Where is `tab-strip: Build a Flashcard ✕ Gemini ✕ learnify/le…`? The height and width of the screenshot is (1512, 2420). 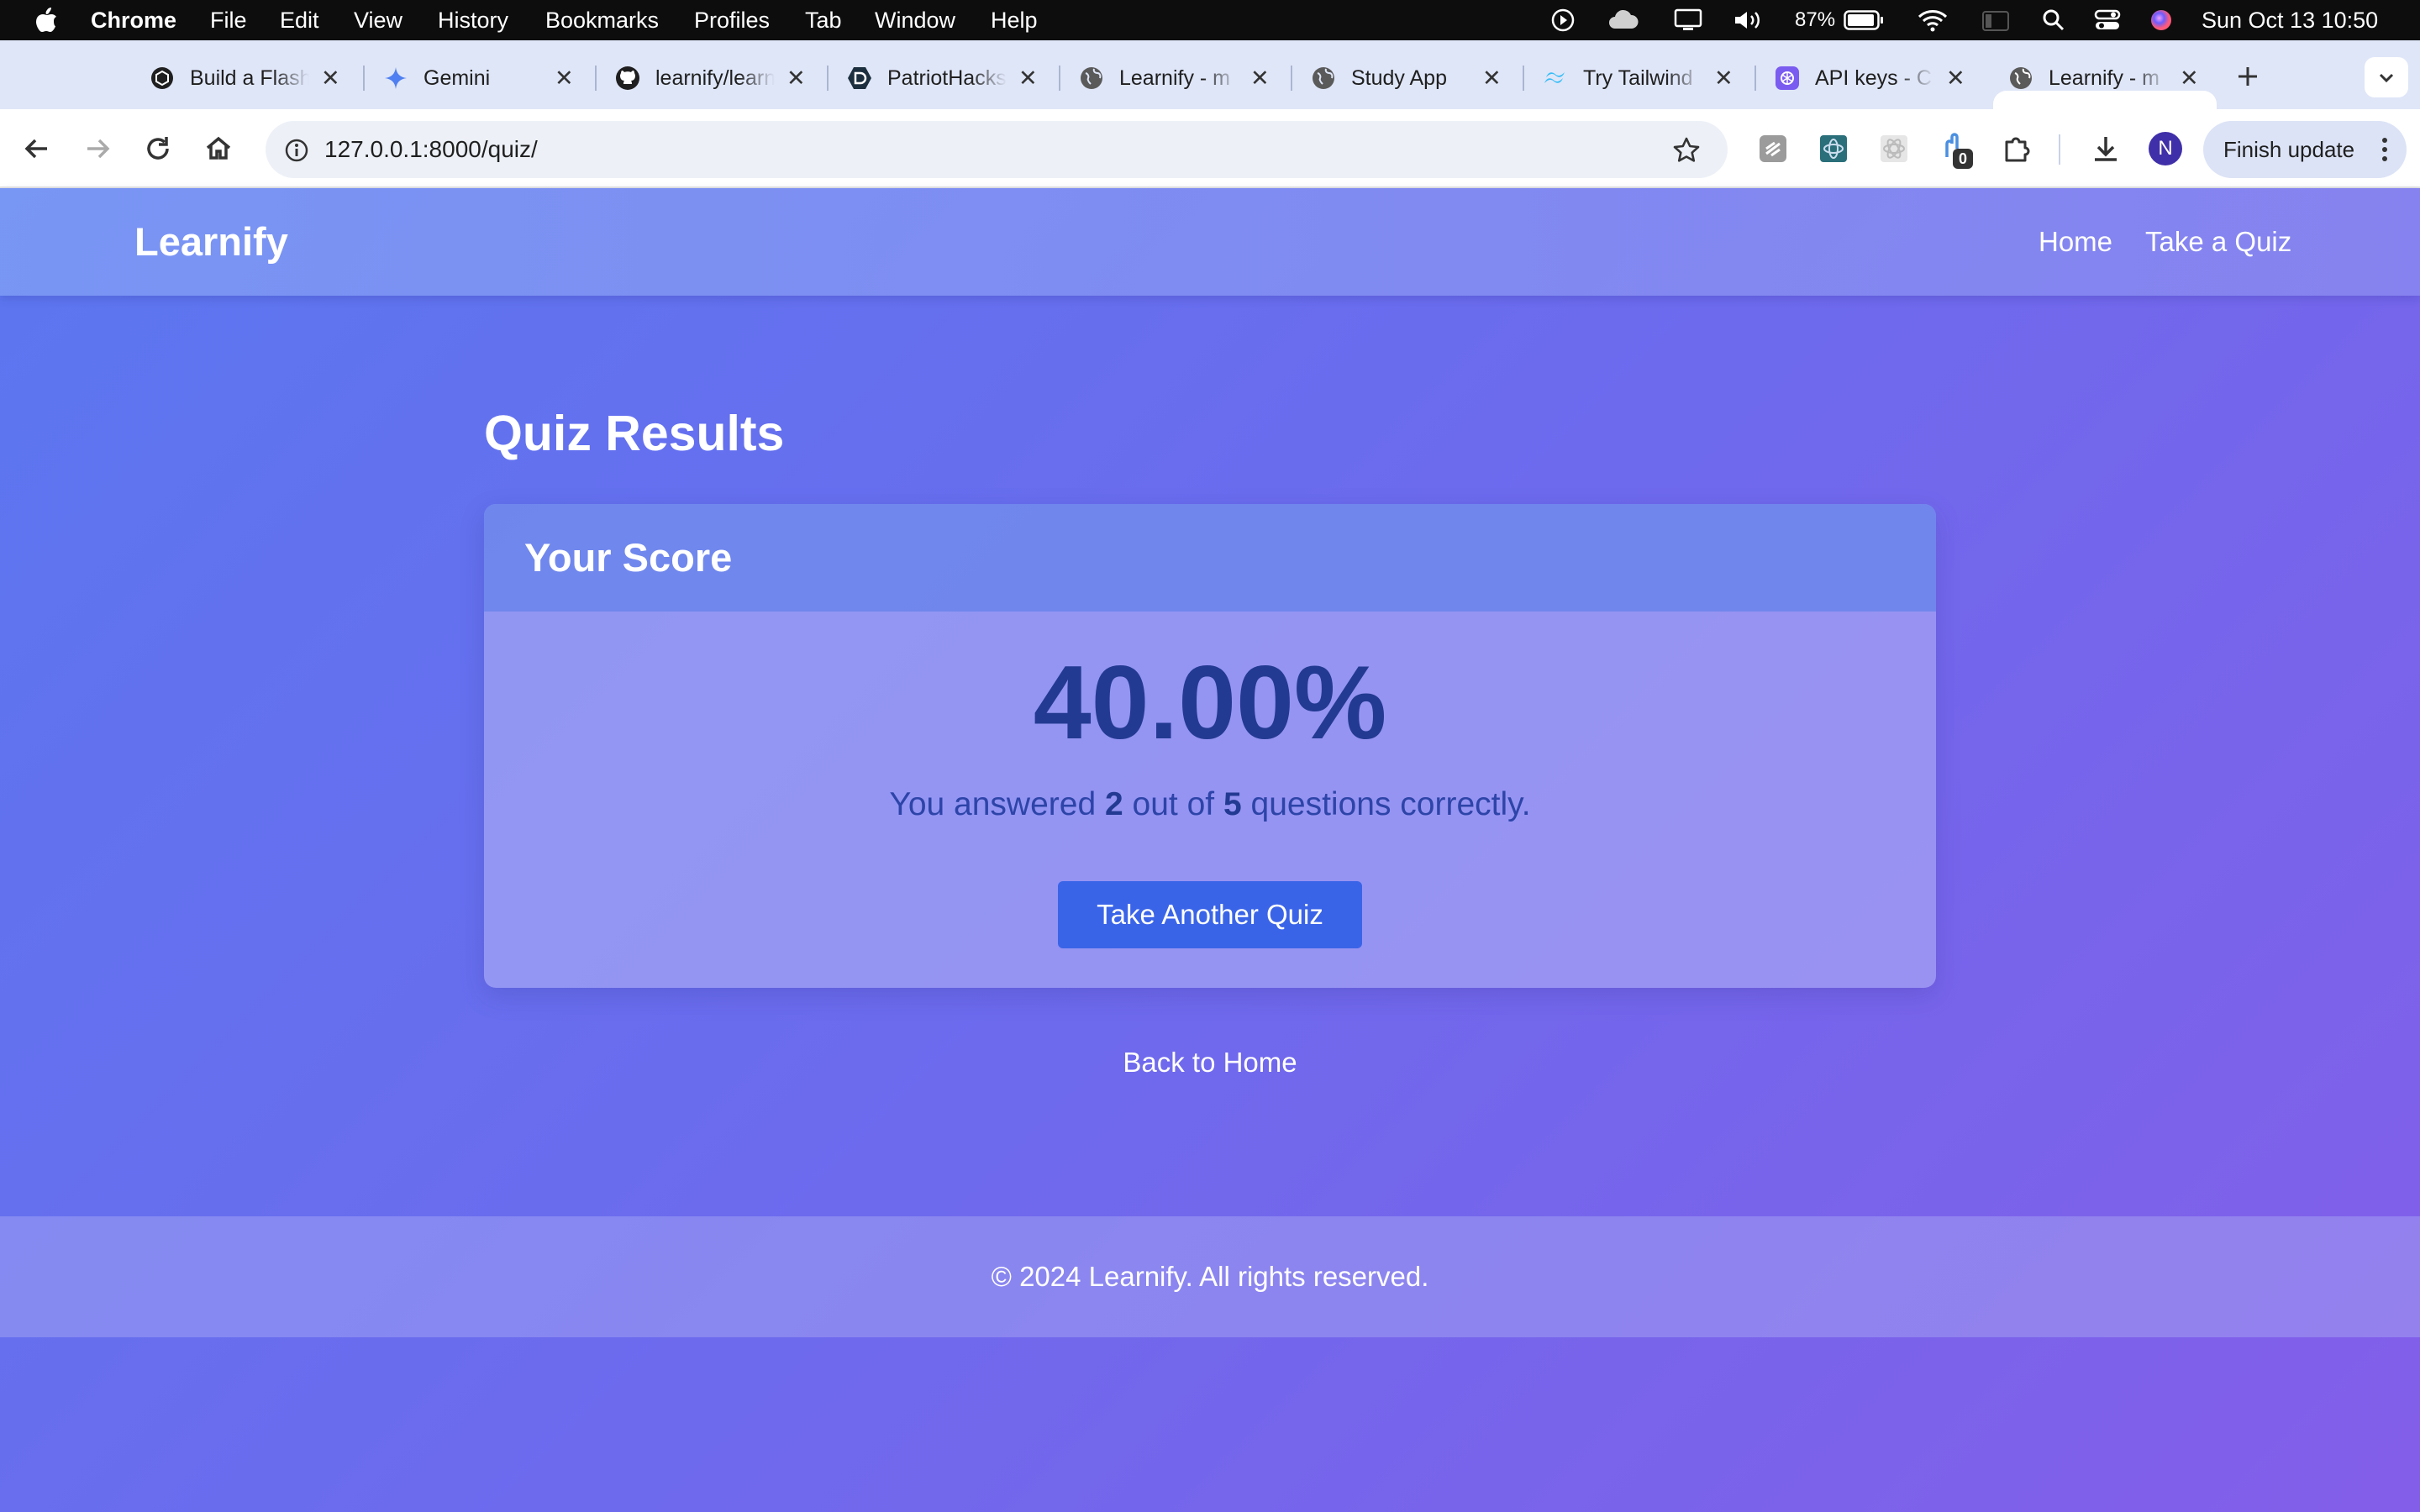 tab-strip: Build a Flashcard ✕ Gemini ✕ learnify/le… is located at coordinates (1210, 95).